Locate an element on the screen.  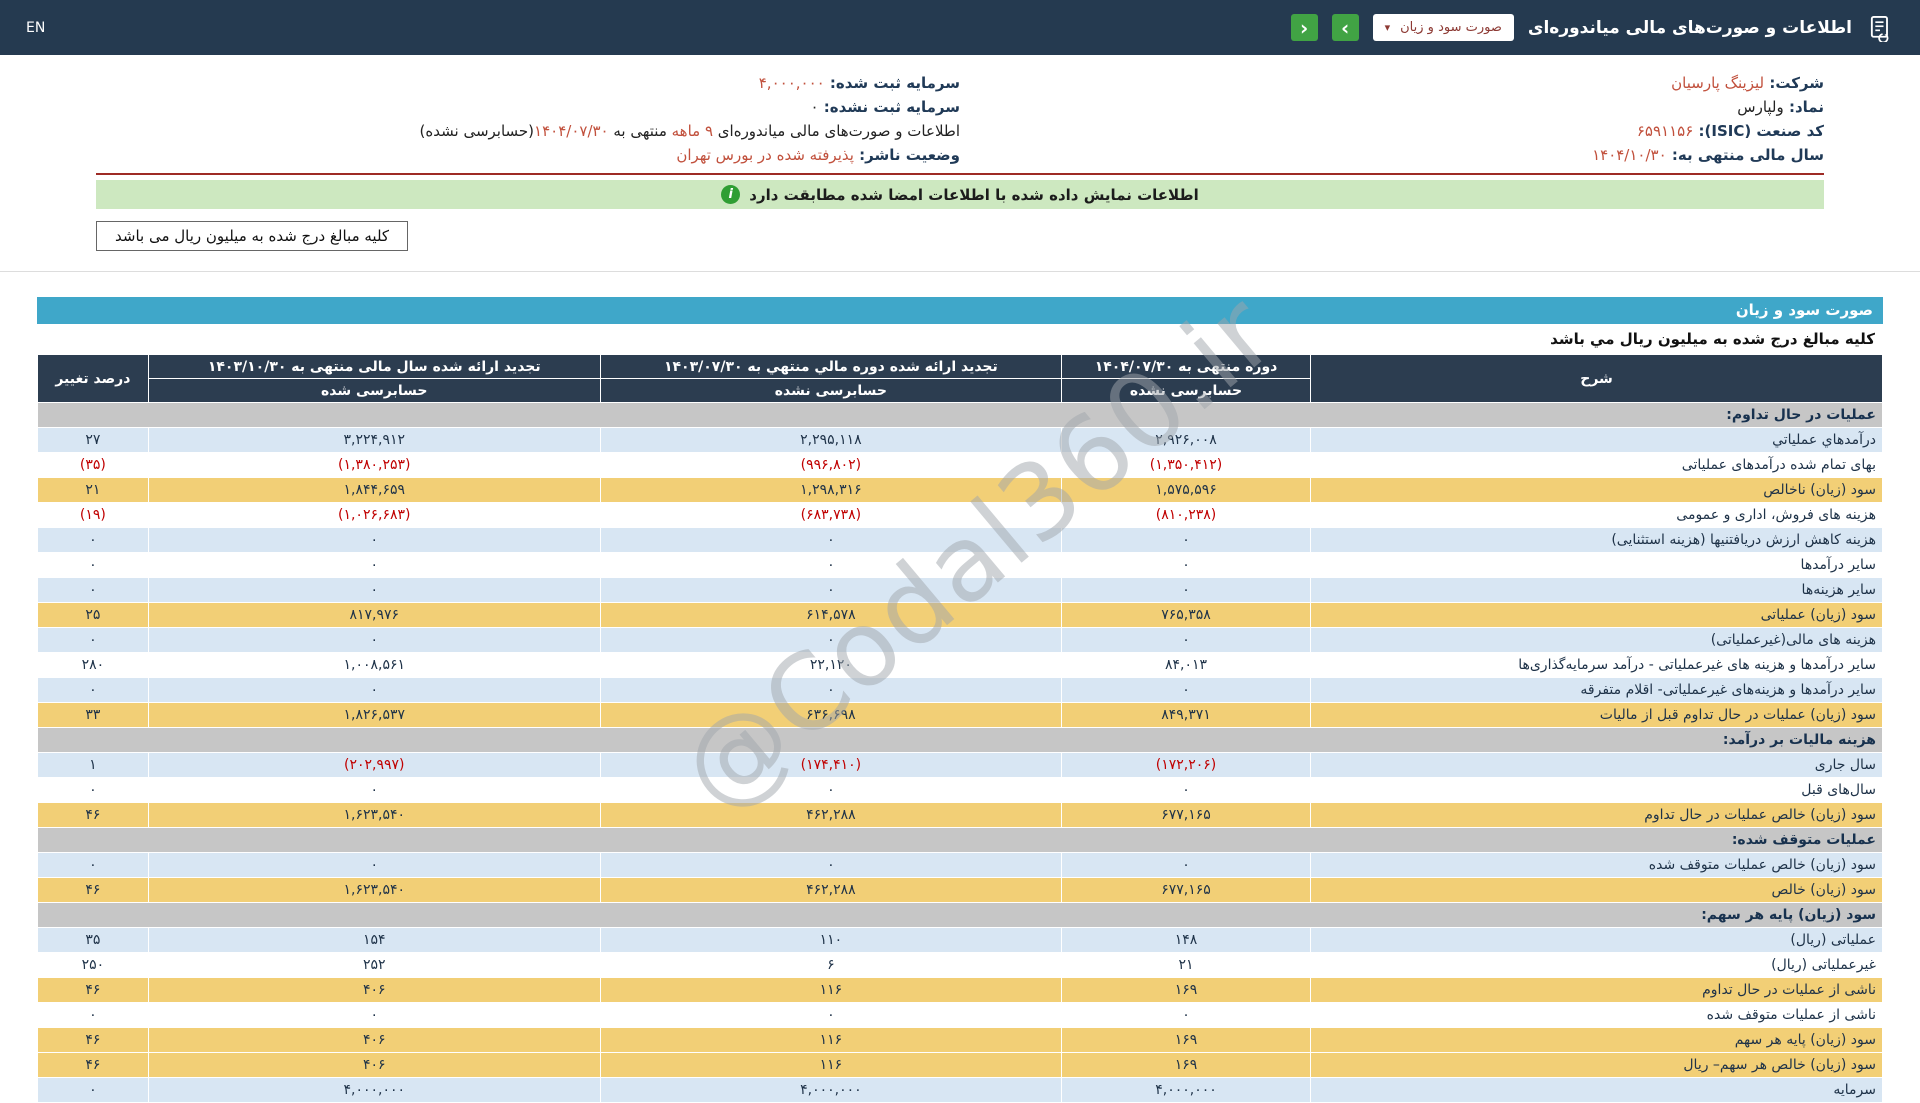
prev-sheet-button: ‹ is located at coordinates (1304, 27).